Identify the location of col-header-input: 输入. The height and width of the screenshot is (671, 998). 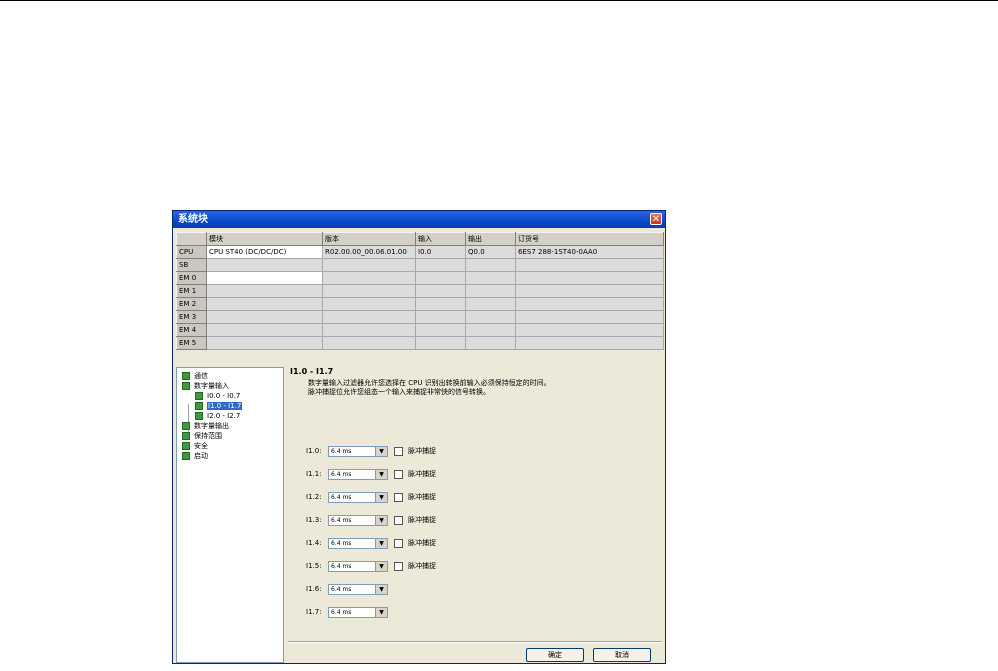
(440, 239).